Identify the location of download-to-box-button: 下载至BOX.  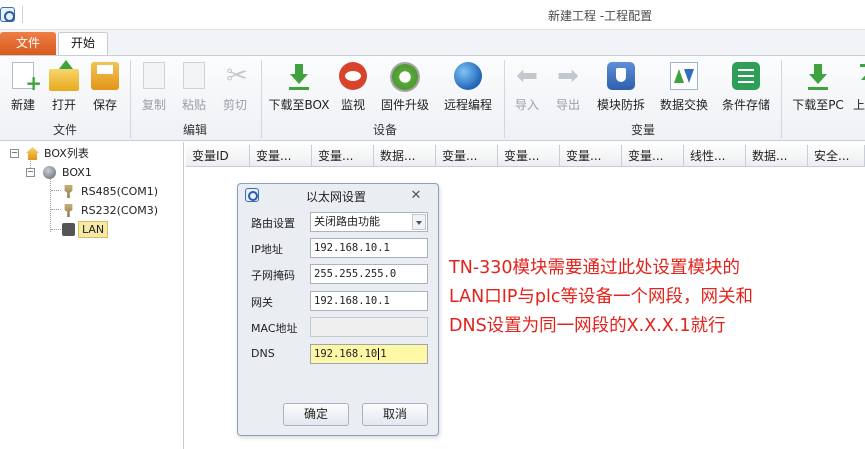
(299, 90).